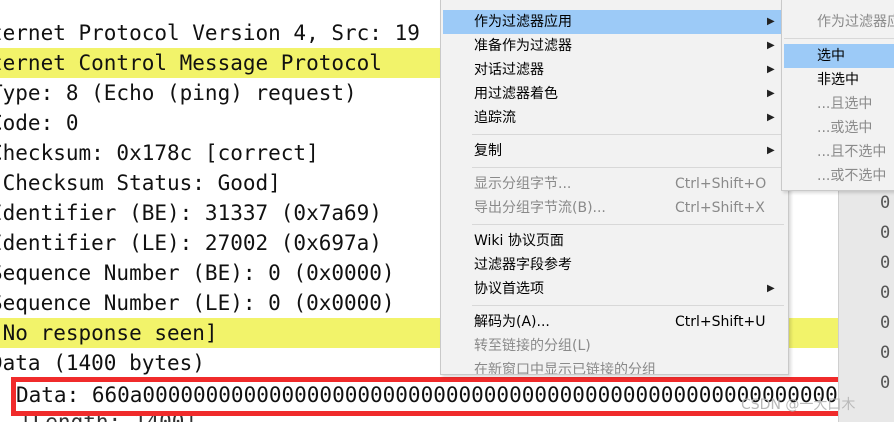 Image resolution: width=894 pixels, height=422 pixels. Describe the element at coordinates (614, 366) in the screenshot. I see `menu-show-linked-packet-new-window: 在新窗口中显示已链接的分组` at that location.